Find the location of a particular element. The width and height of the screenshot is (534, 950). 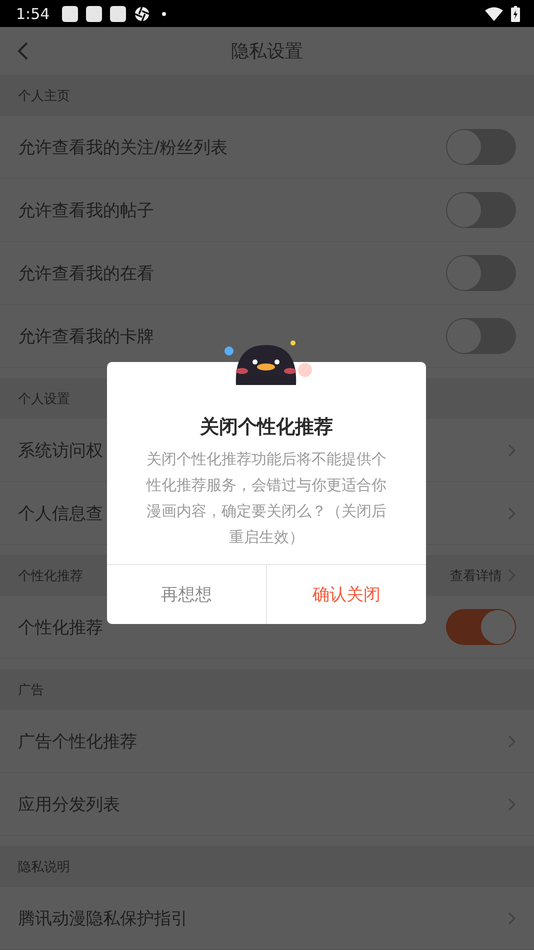

wifi-icon is located at coordinates (494, 13).